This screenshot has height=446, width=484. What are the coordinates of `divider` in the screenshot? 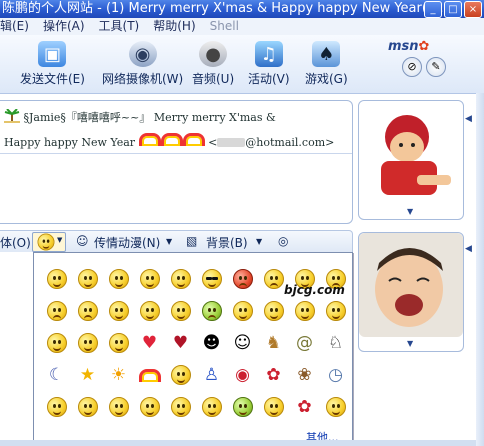 It's located at (176, 153).